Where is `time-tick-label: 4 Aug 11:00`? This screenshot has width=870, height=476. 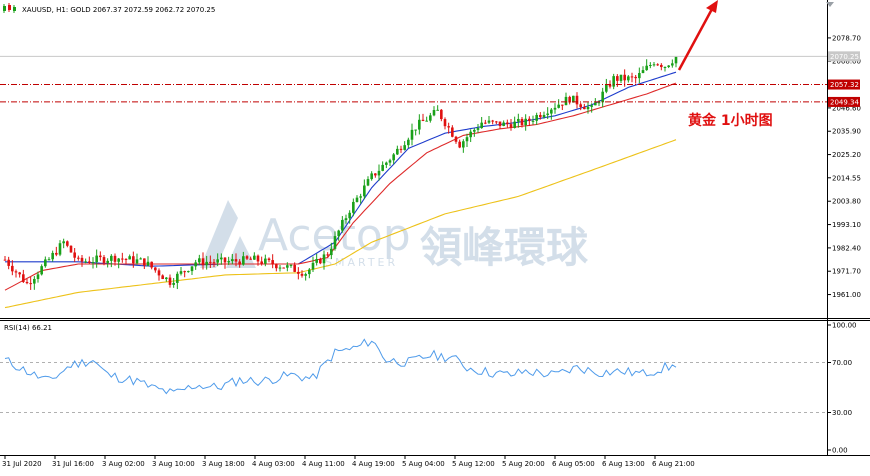
time-tick-label: 4 Aug 11:00 is located at coordinates (323, 464).